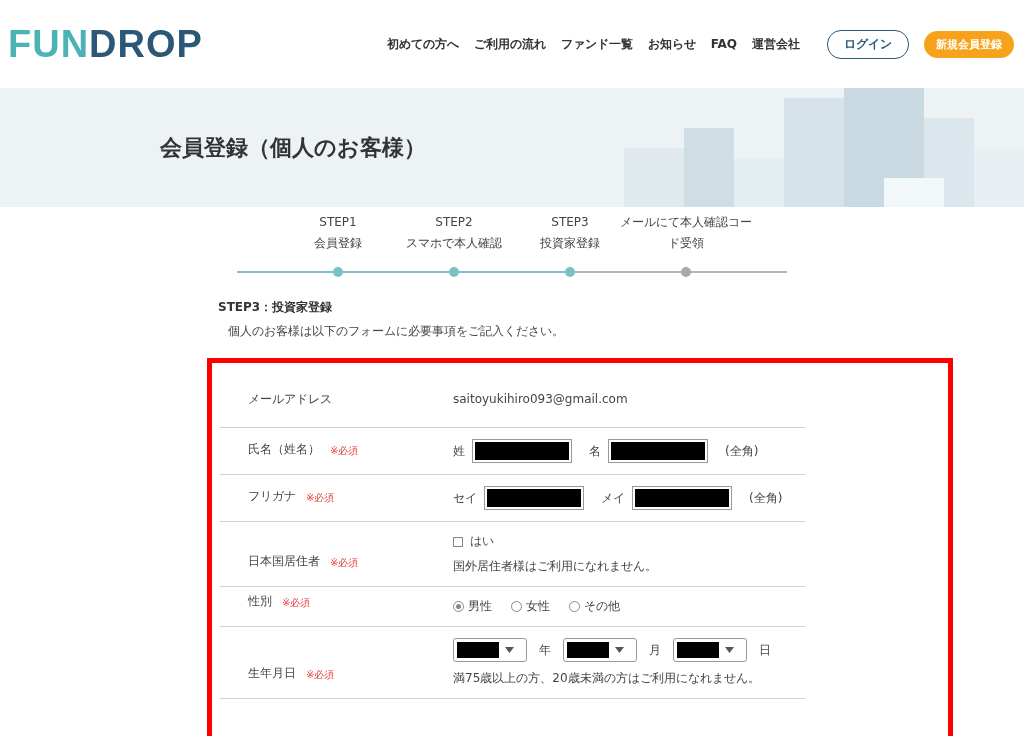  Describe the element at coordinates (607, 678) in the screenshot. I see `help-text: 満75歳以上の方、20歳未満の方はご利用になれません。` at that location.